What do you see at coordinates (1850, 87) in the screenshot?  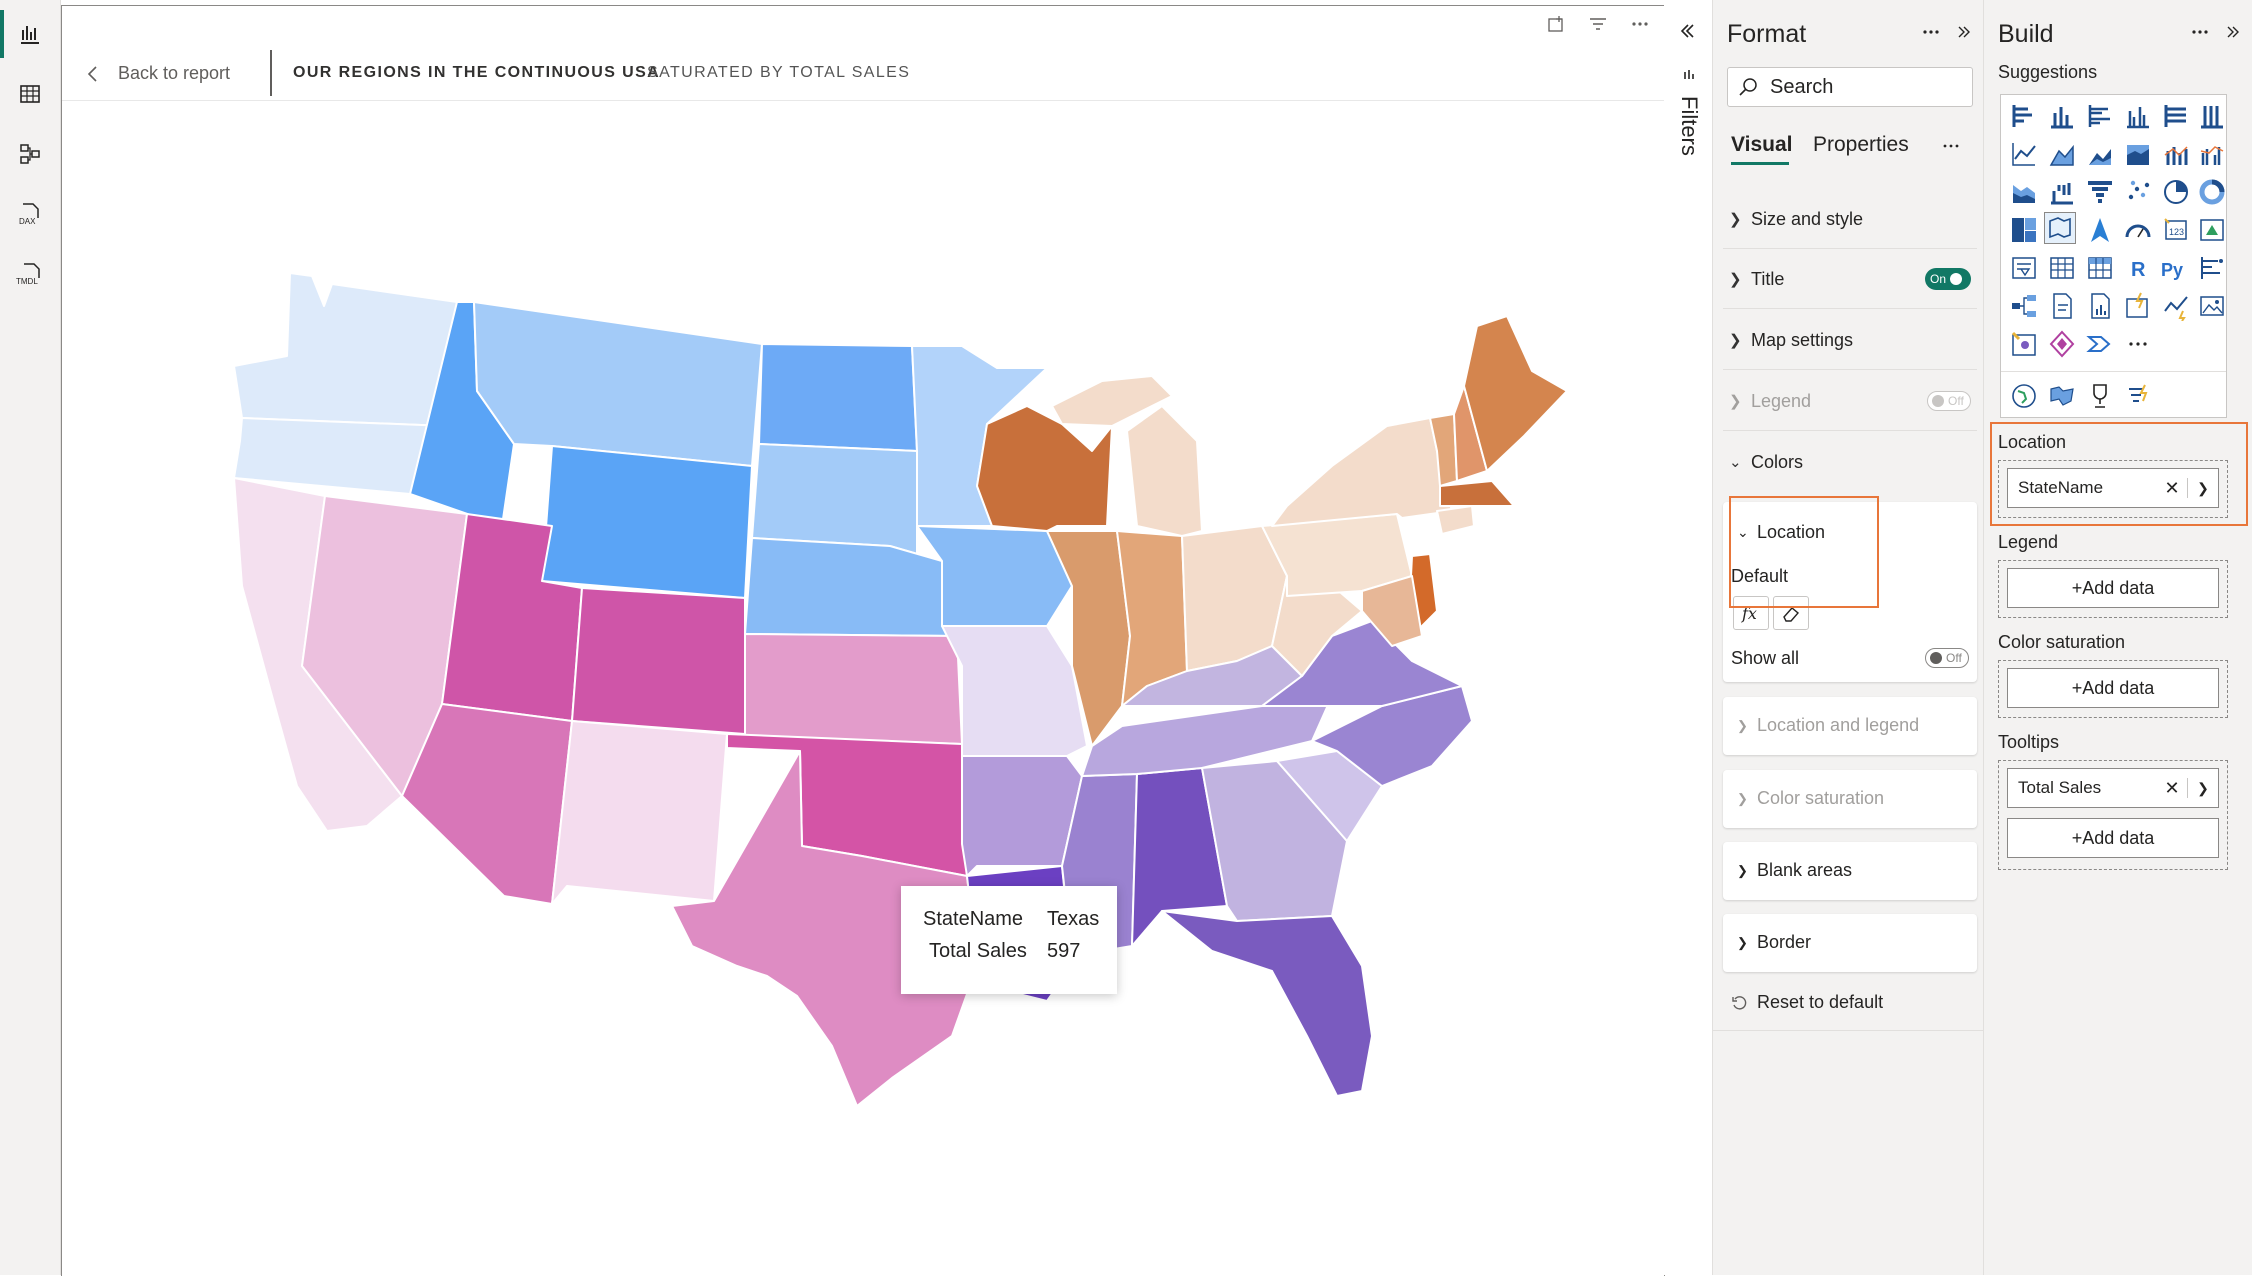 I see `format-search-input: Search` at bounding box center [1850, 87].